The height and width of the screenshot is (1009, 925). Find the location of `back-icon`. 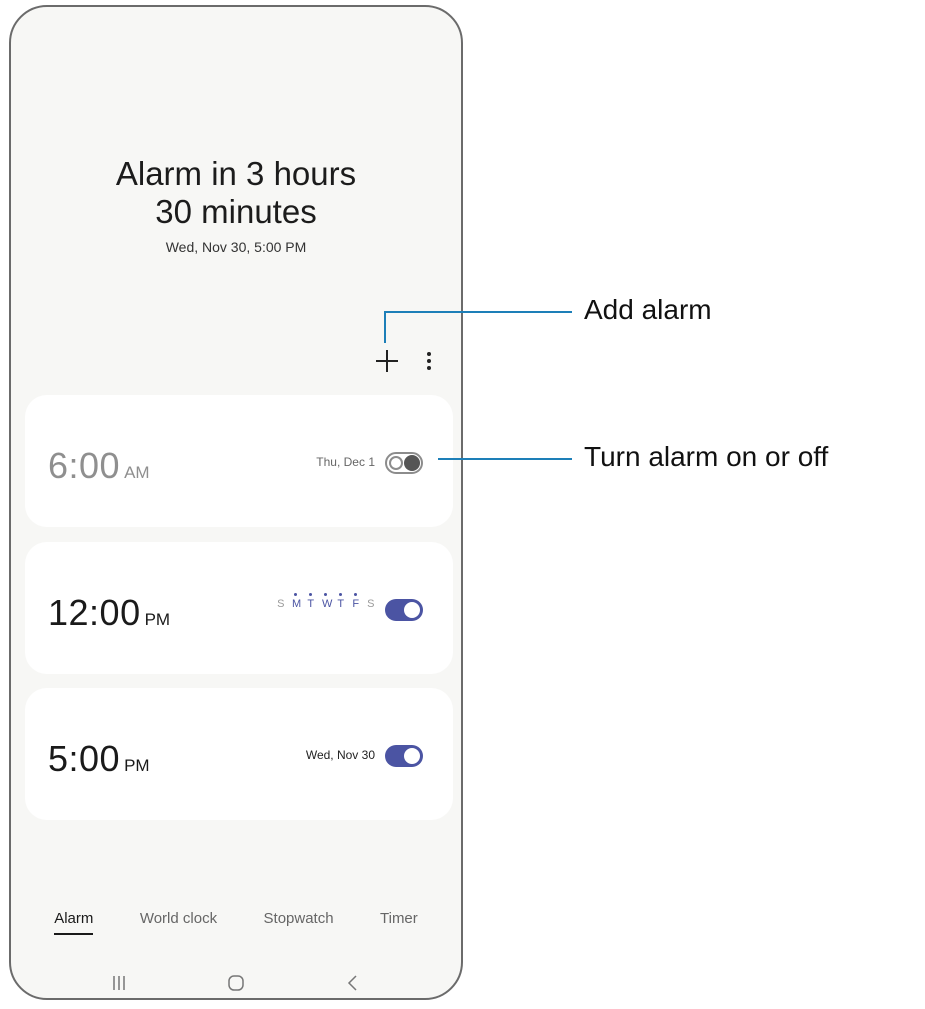

back-icon is located at coordinates (352, 983).